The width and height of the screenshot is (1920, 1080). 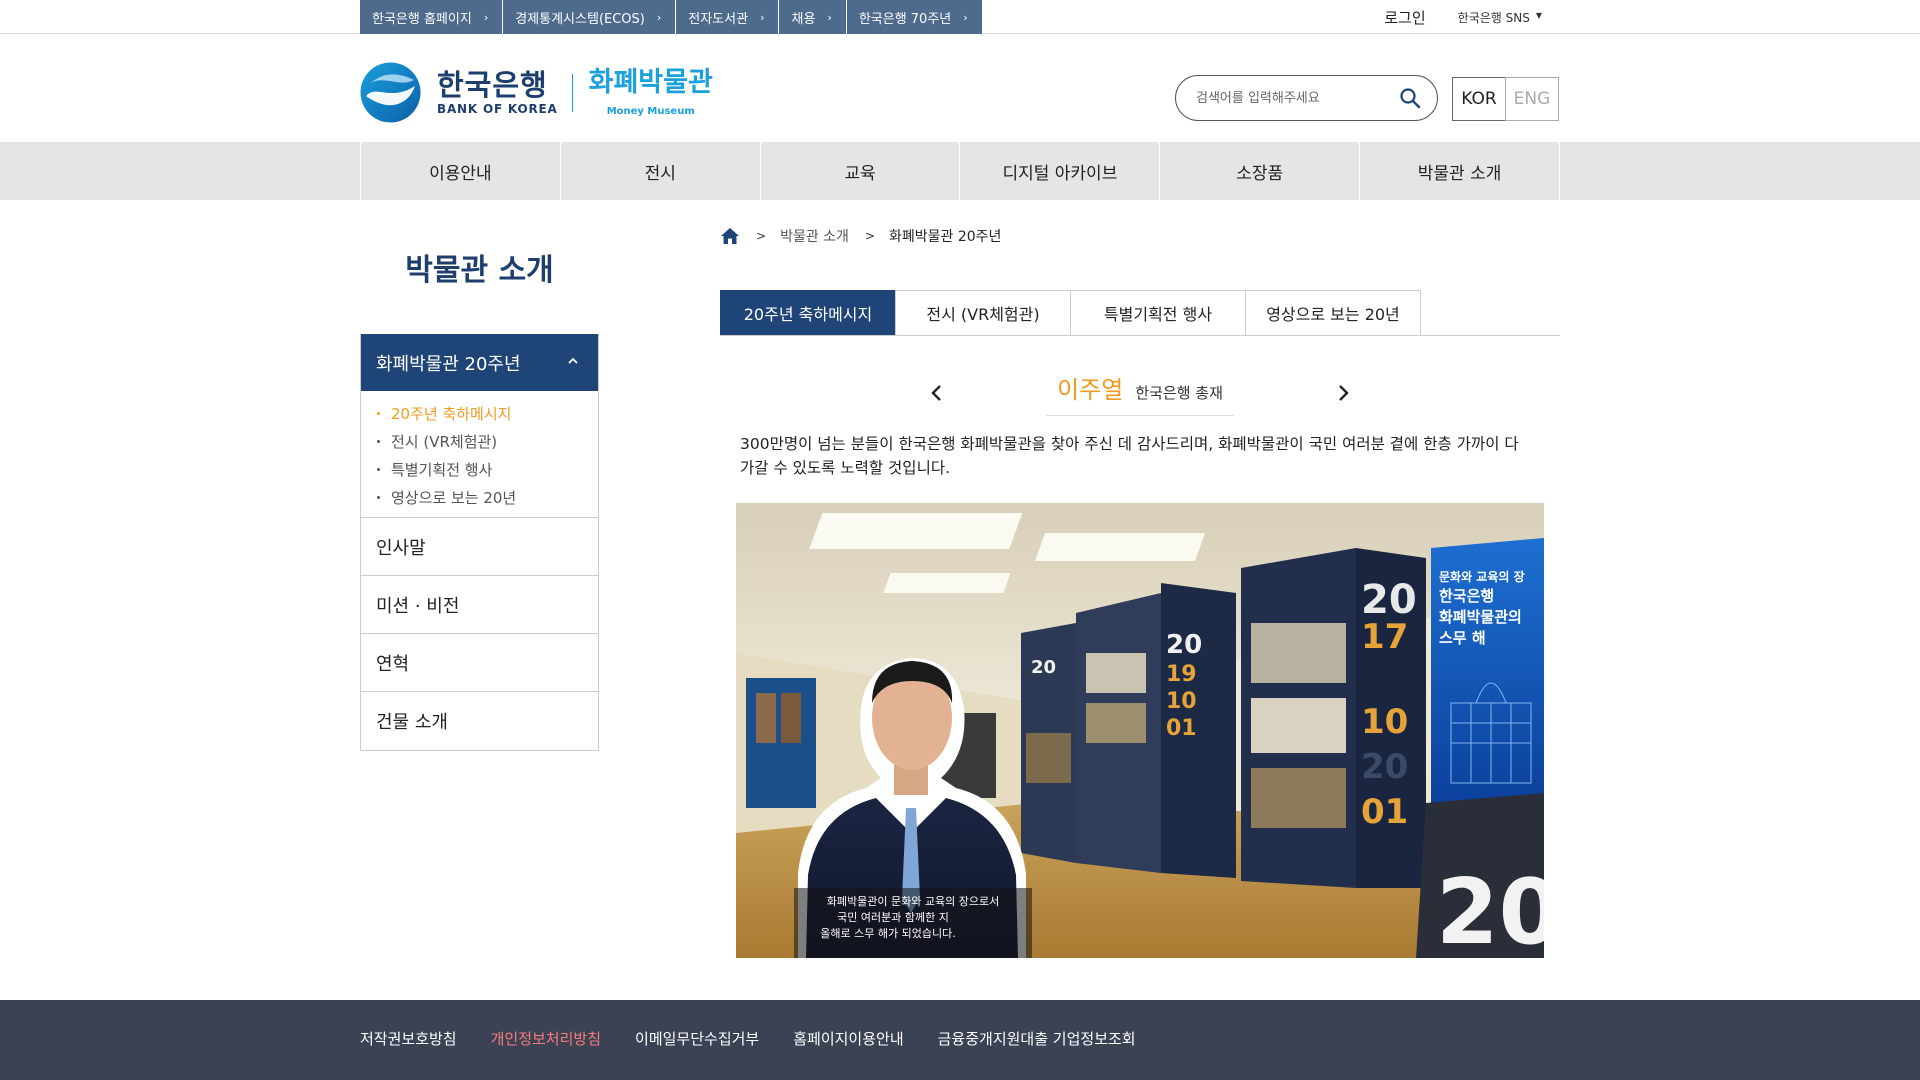 What do you see at coordinates (1291, 98) in the screenshot?
I see `search-input` at bounding box center [1291, 98].